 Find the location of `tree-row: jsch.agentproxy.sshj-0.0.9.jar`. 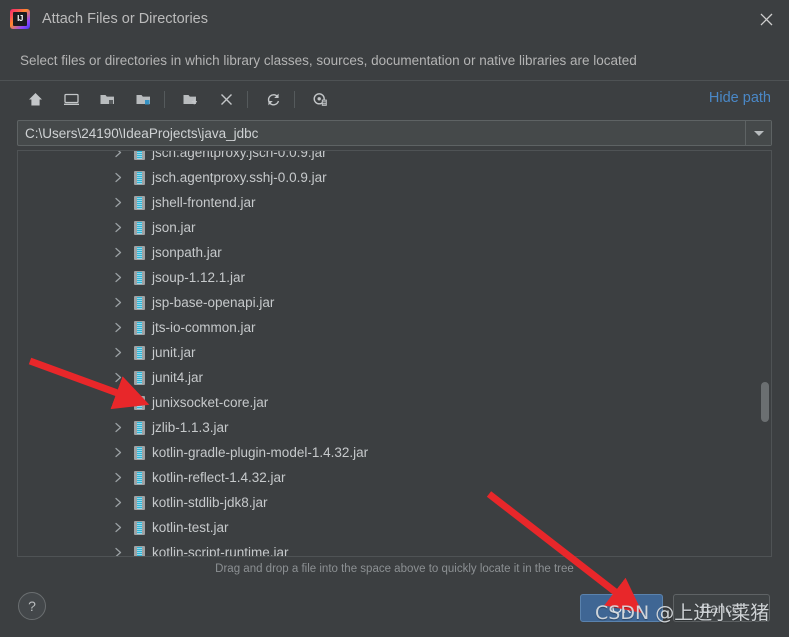

tree-row: jsch.agentproxy.sshj-0.0.9.jar is located at coordinates (387, 177).